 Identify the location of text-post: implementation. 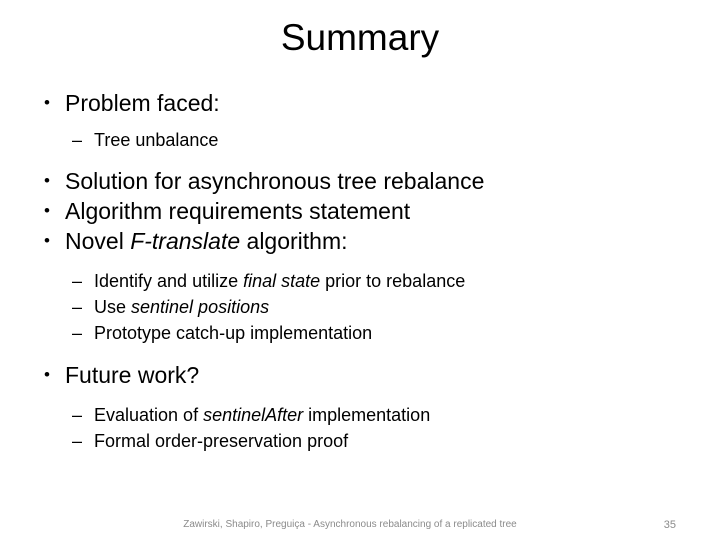
(367, 415).